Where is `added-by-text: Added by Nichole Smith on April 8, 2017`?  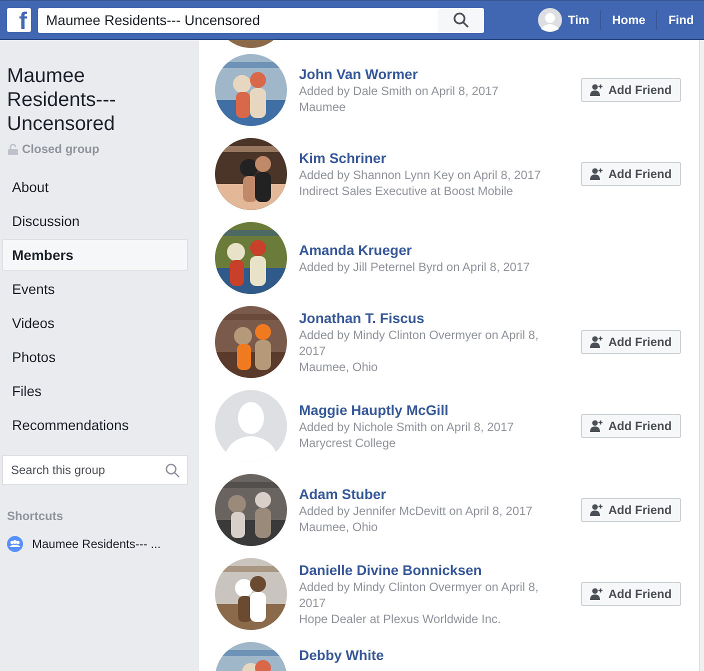 added-by-text: Added by Nichole Smith on April 8, 2017 is located at coordinates (407, 427).